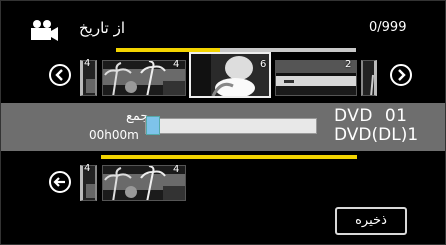  What do you see at coordinates (371, 116) in the screenshot?
I see `disc-type-line1: DVD 01` at bounding box center [371, 116].